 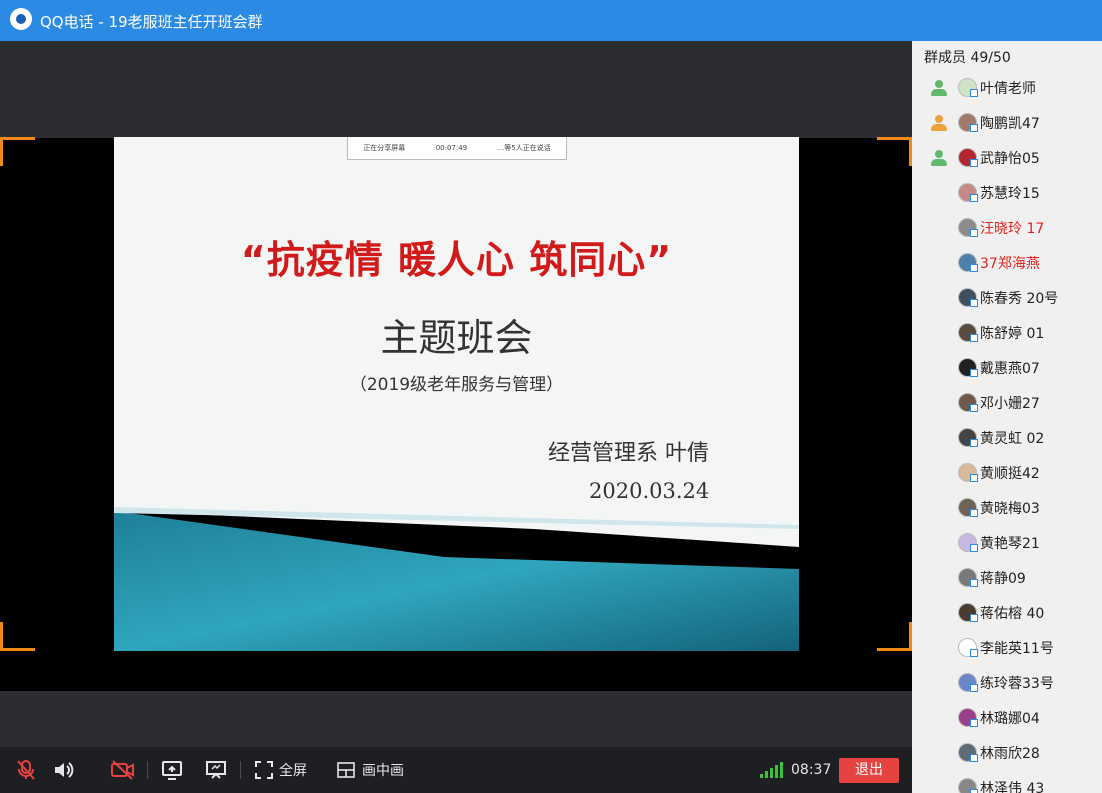 What do you see at coordinates (811, 770) in the screenshot?
I see `call-duration: 08:37` at bounding box center [811, 770].